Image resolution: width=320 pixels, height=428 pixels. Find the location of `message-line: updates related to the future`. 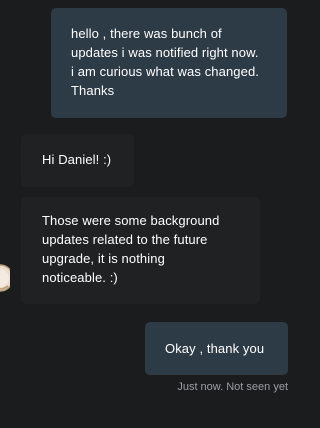

message-line: updates related to the future is located at coordinates (125, 239).